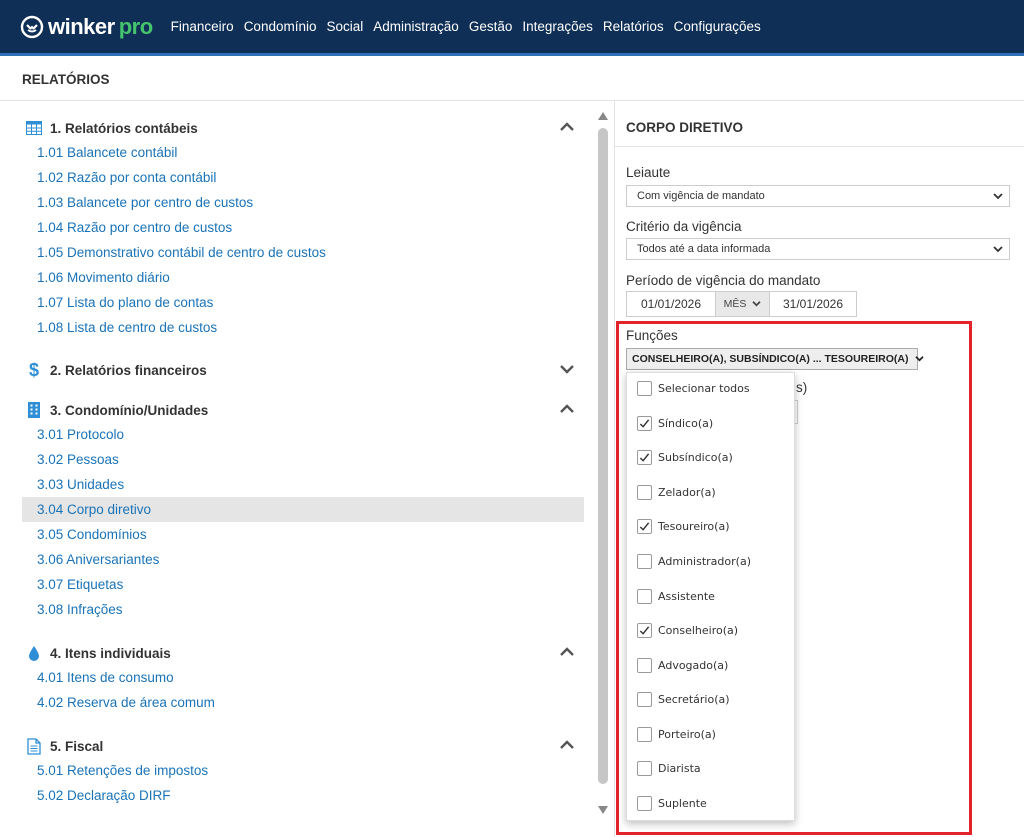 Image resolution: width=1024 pixels, height=837 pixels. I want to click on option-administrador: Administrador(a), so click(694, 561).